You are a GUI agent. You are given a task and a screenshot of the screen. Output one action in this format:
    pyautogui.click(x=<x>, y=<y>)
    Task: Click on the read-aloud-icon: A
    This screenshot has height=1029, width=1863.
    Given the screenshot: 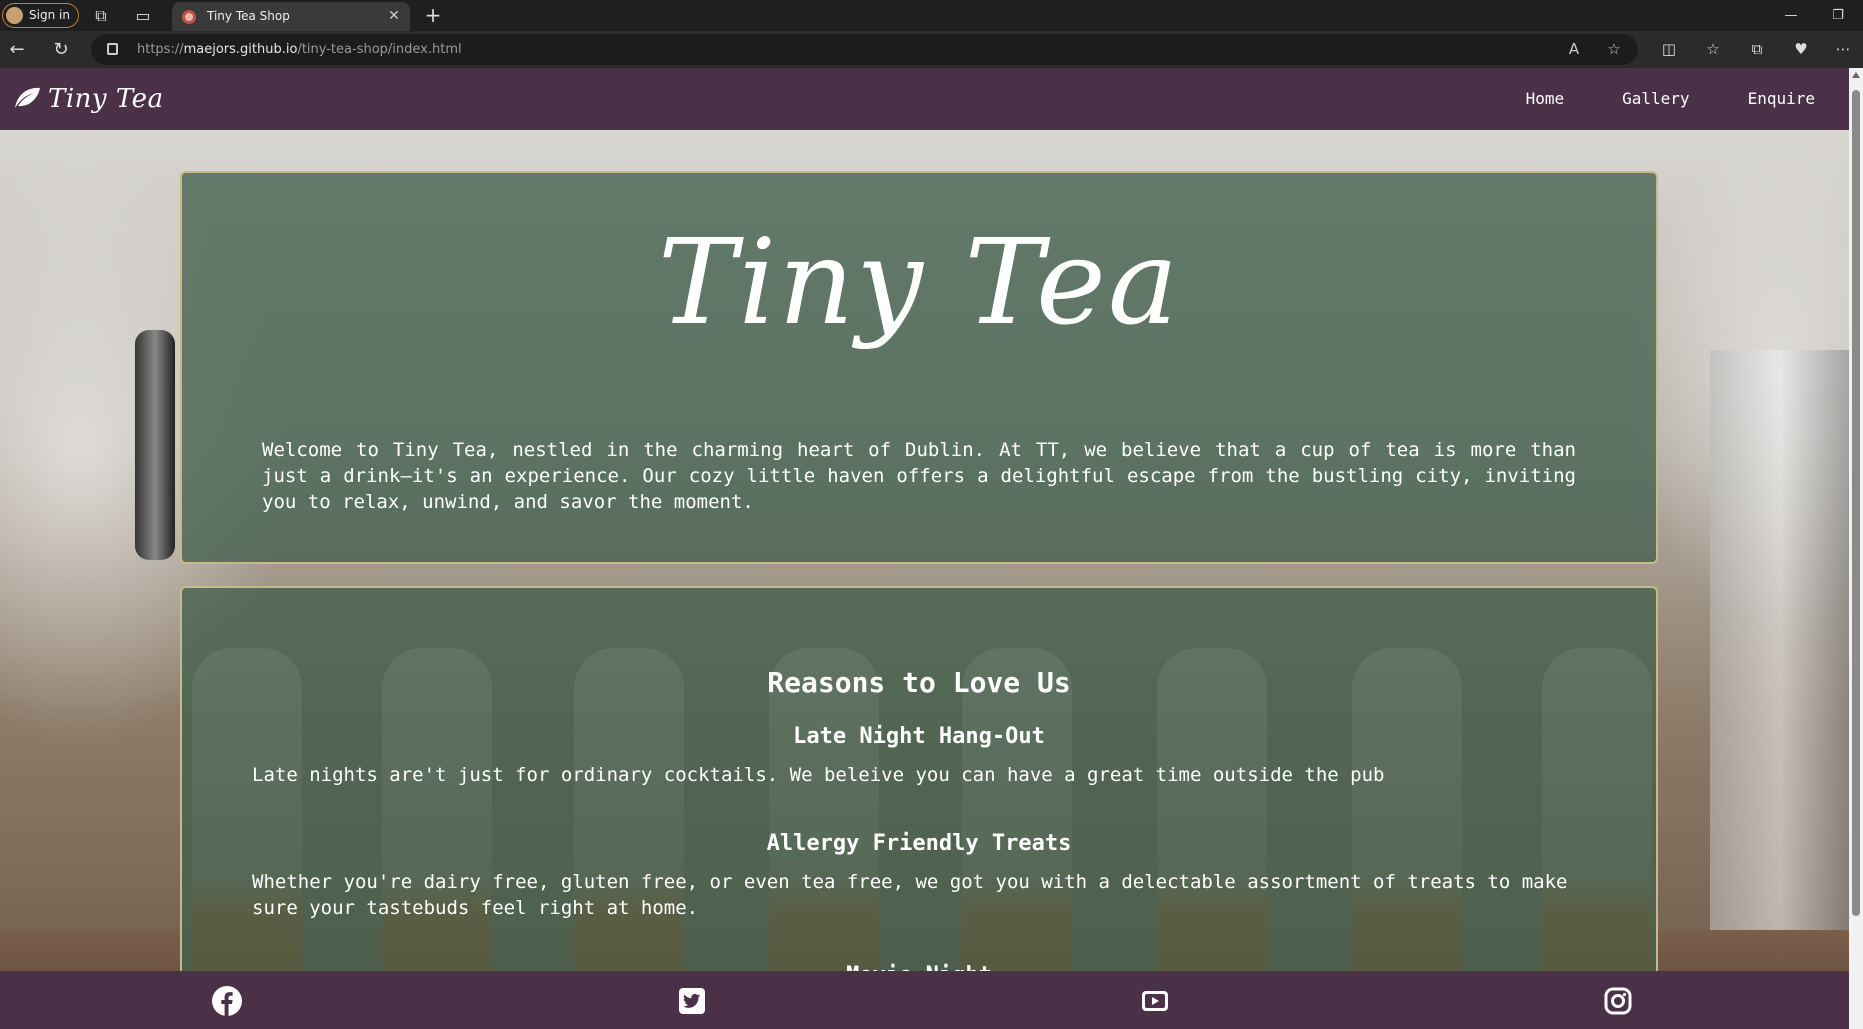 What is the action you would take?
    pyautogui.click(x=1574, y=49)
    